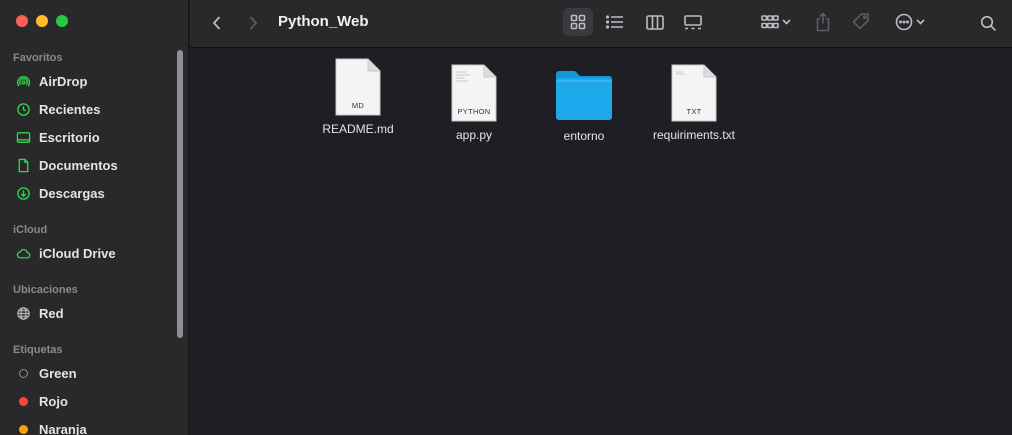  Describe the element at coordinates (63, 428) in the screenshot. I see `sidebar-item-label: Naranja` at that location.